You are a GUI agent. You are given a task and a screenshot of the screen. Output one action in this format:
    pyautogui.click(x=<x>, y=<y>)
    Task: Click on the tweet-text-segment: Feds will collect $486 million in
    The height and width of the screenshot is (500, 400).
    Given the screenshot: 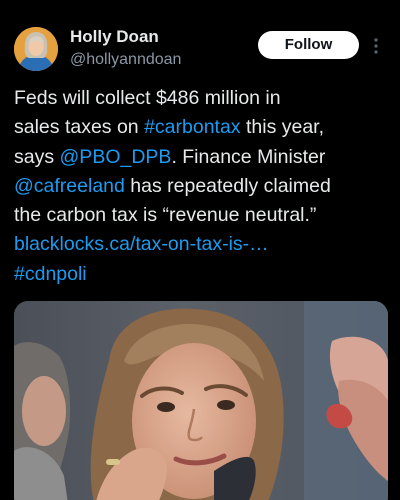 What is the action you would take?
    pyautogui.click(x=147, y=98)
    